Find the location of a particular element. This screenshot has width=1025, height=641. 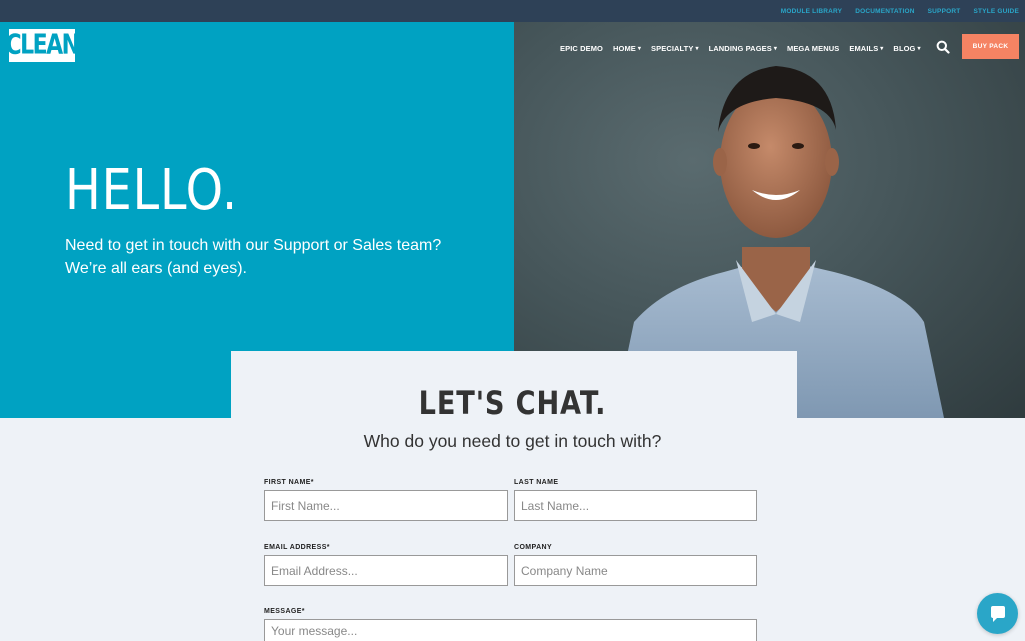

nav-epic-demo: EPIC DEMO is located at coordinates (581, 48).